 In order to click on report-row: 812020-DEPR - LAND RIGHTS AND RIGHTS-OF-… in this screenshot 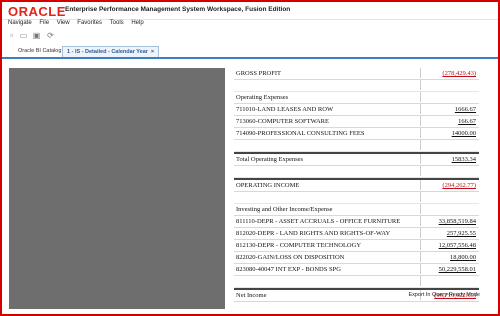, I will do `click(356, 234)`.